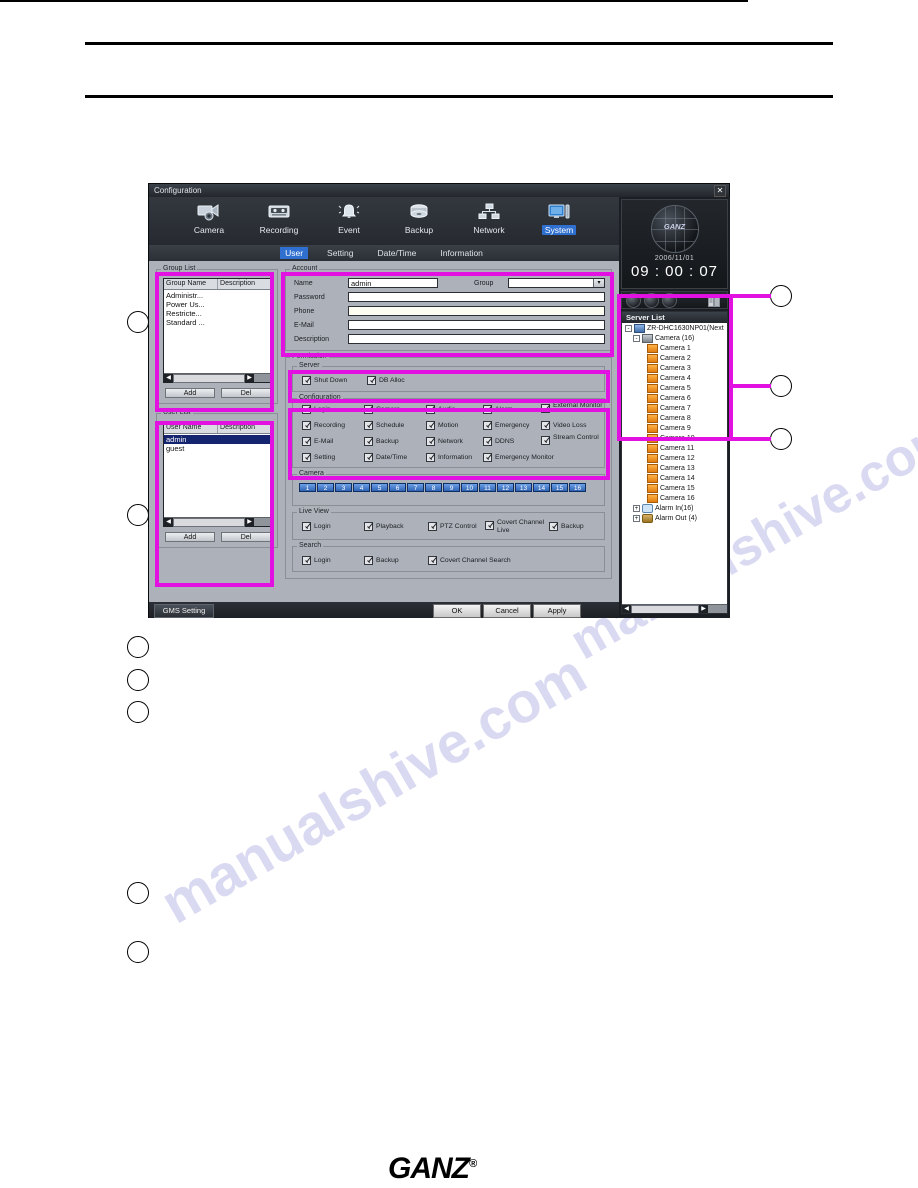 The width and height of the screenshot is (918, 1188). What do you see at coordinates (559, 217) in the screenshot?
I see `toolbar-item-system: System` at bounding box center [559, 217].